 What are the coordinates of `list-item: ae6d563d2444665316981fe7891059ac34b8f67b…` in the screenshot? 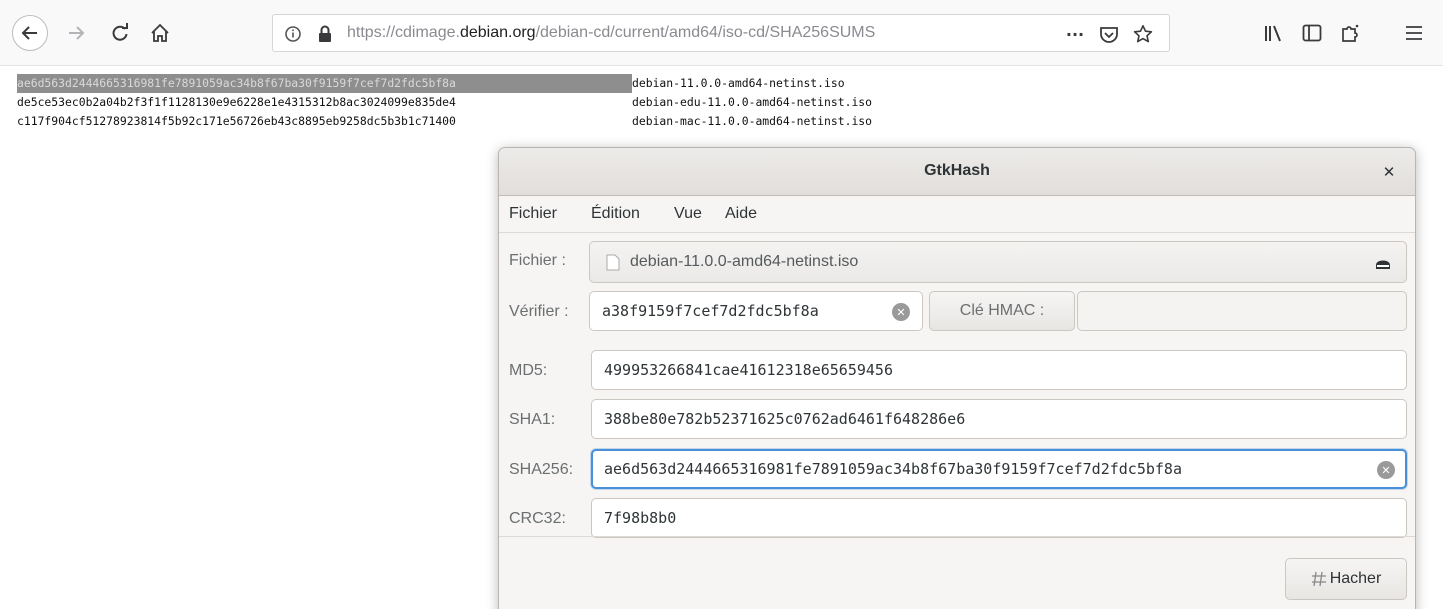 It's located at (444, 83).